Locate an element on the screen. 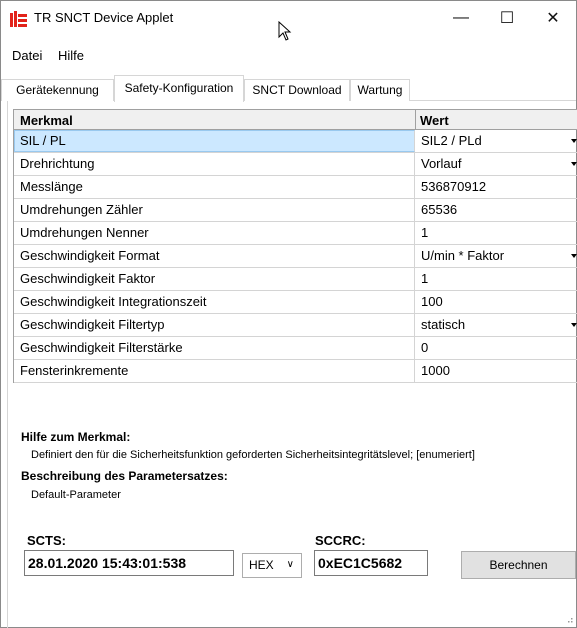  grid-row-value: 1000 is located at coordinates (435, 370).